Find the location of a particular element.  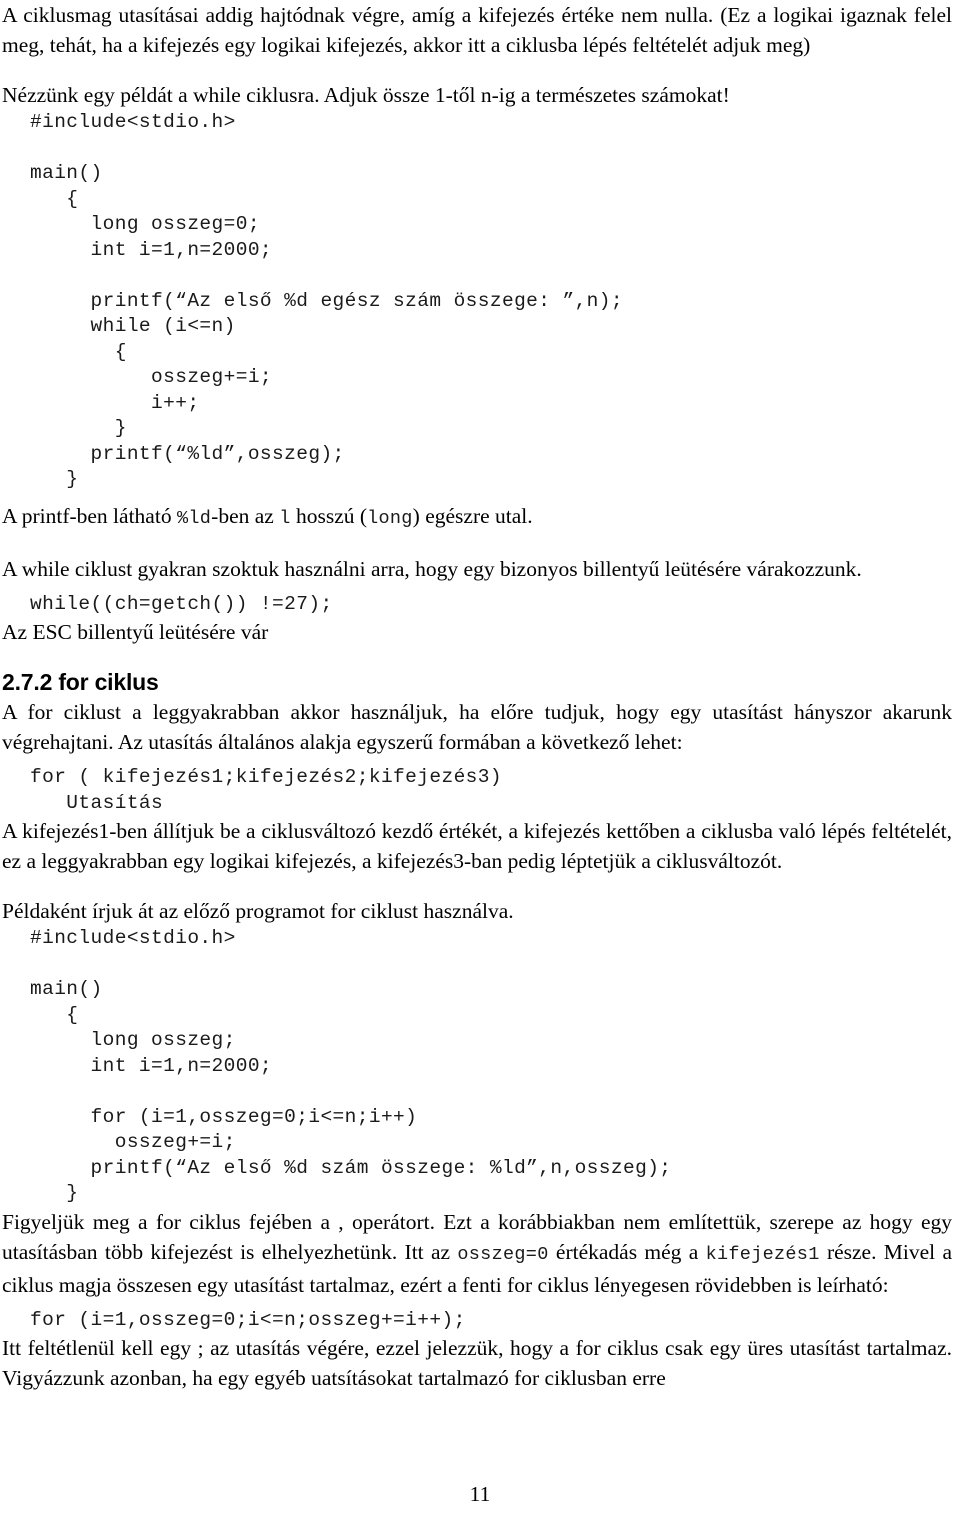

printf-note-text-2: -ben az is located at coordinates (245, 515).